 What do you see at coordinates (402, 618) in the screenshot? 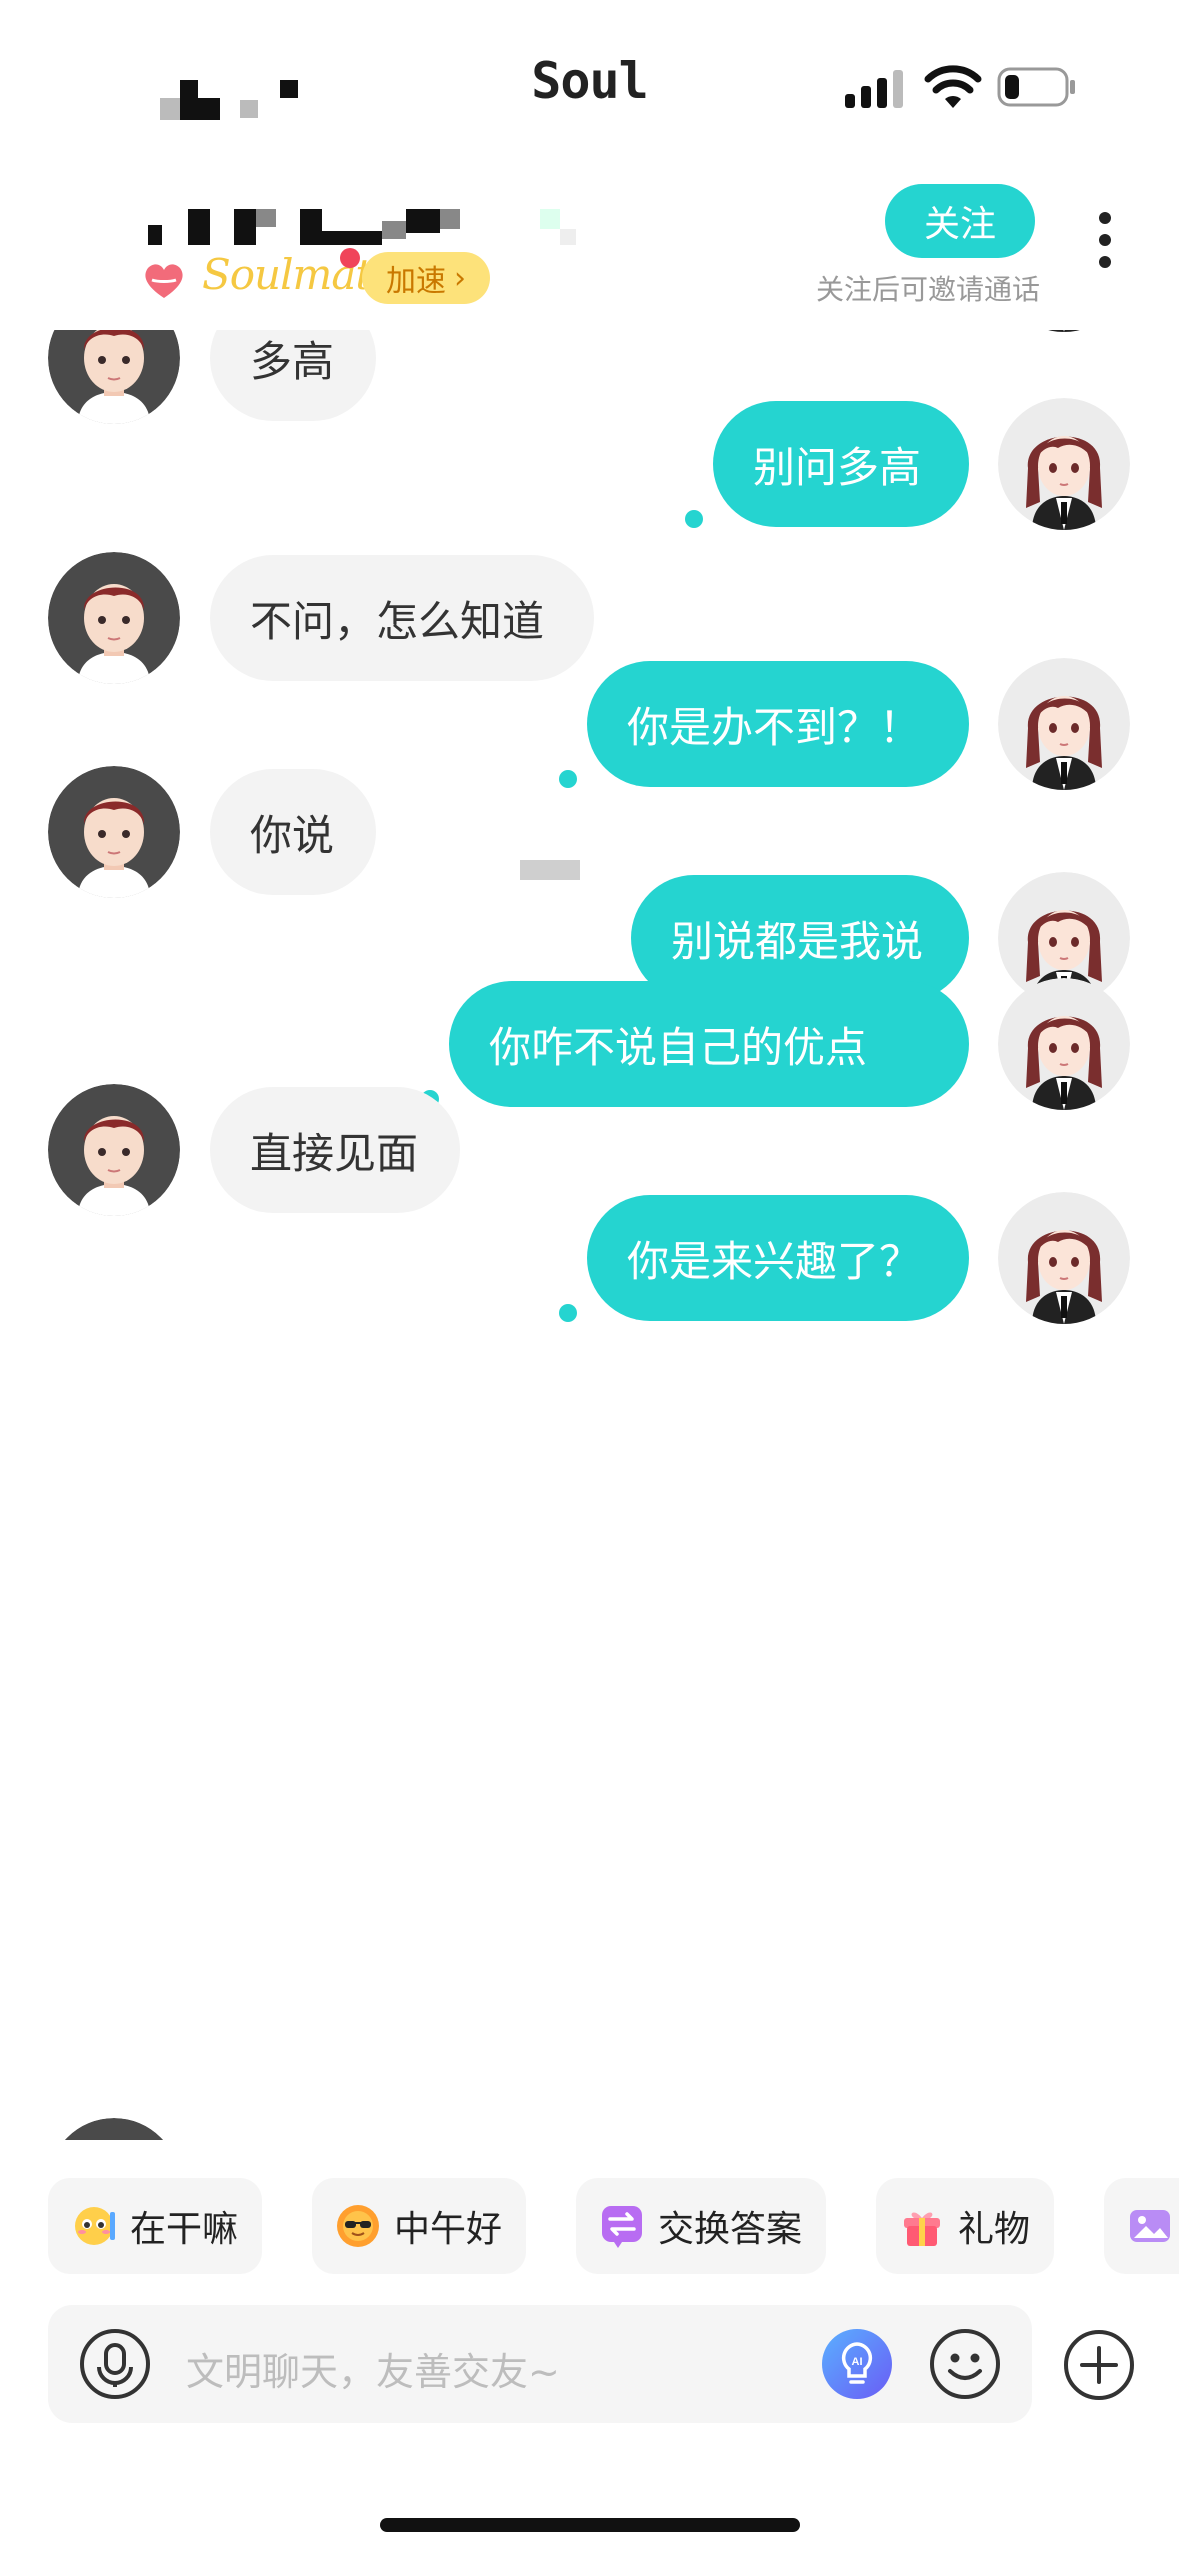
I see `incoming-message-bubble: 不问，怎么知道` at bounding box center [402, 618].